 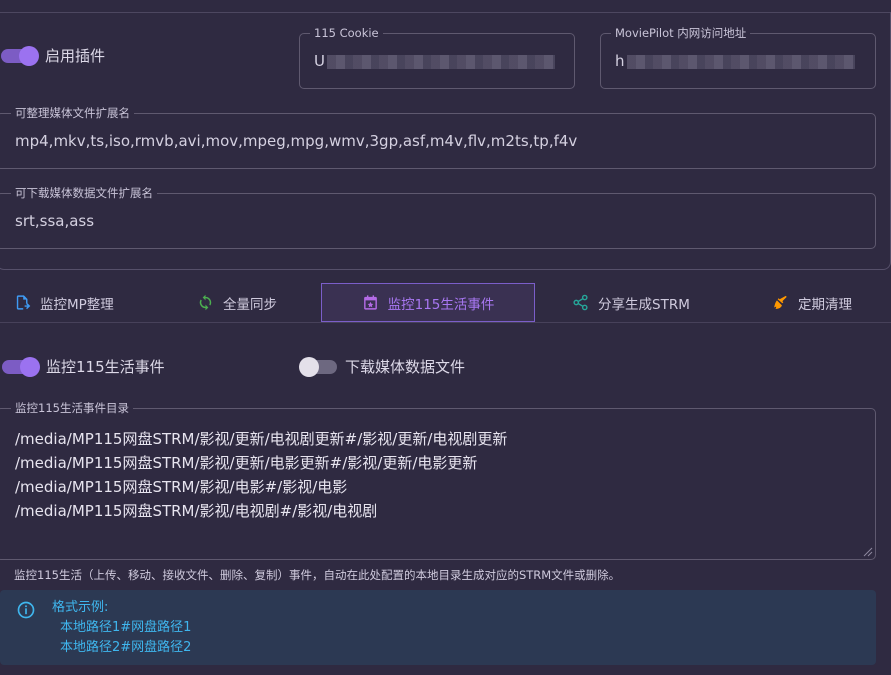 What do you see at coordinates (84, 193) in the screenshot?
I see `download-ext-label: 可下载媒体数据文件扩展名` at bounding box center [84, 193].